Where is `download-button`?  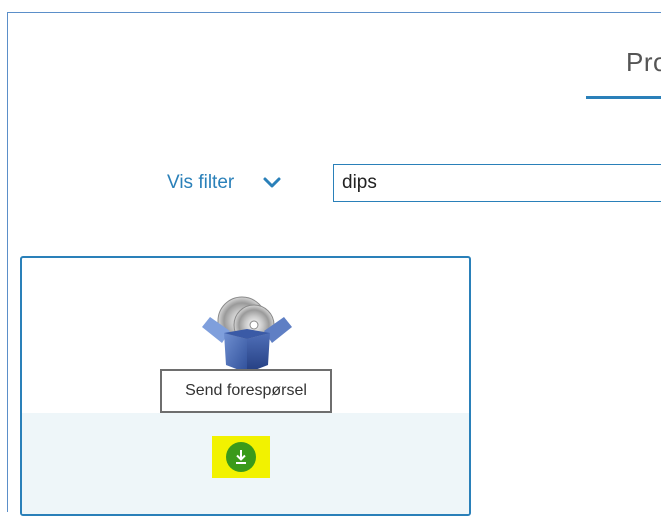
download-button is located at coordinates (241, 457).